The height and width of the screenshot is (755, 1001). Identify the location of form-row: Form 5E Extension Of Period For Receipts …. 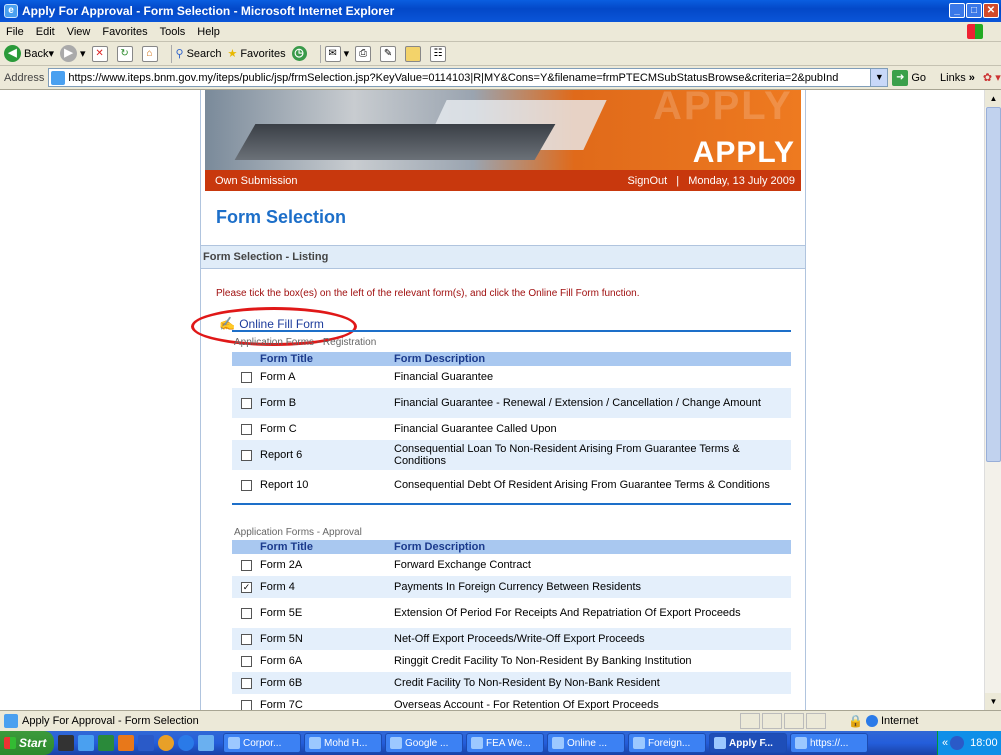
(511, 613).